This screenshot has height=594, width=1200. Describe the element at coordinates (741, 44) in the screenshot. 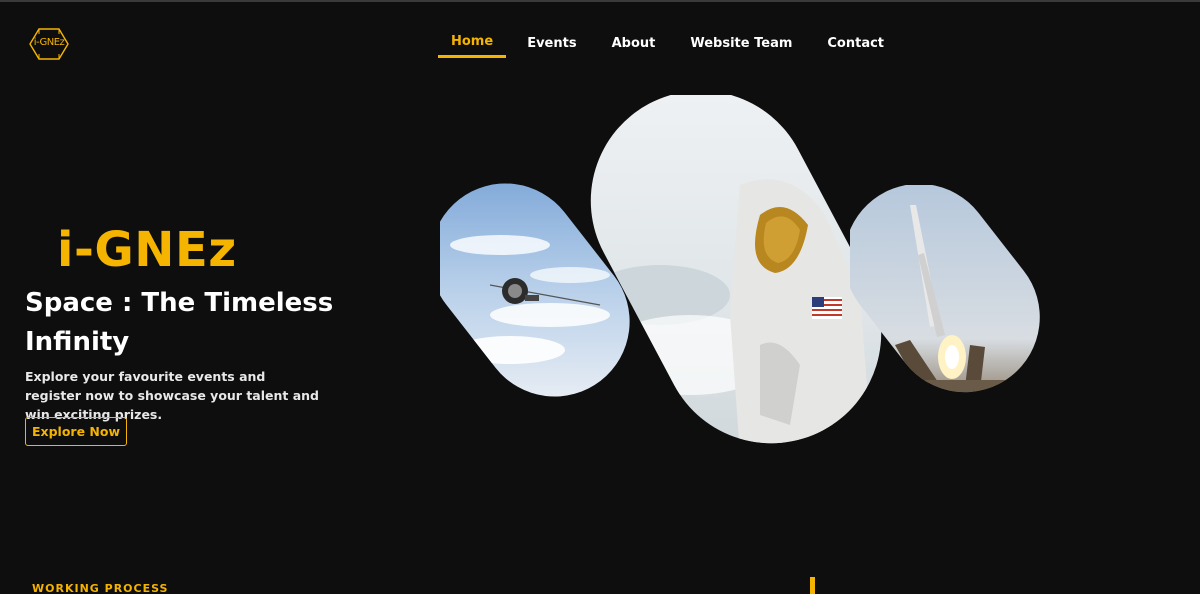

I see `nav-website-team: Website Team` at that location.